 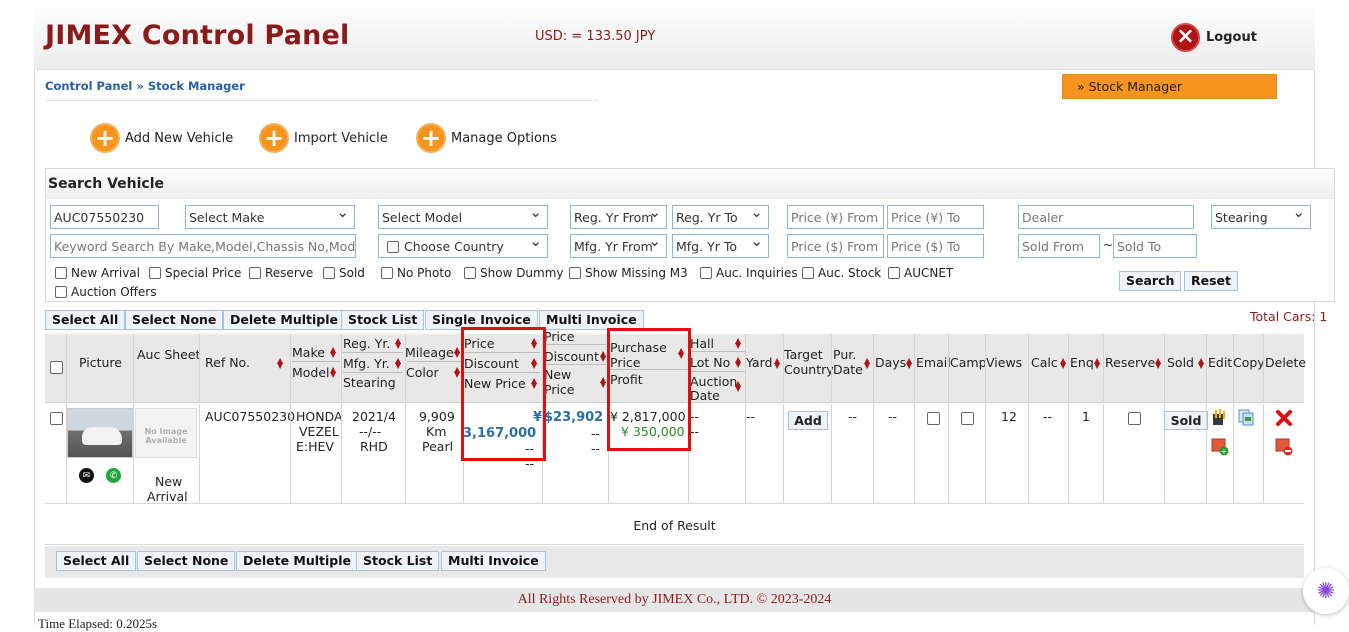 I want to click on reserve-checkbox, so click(x=1134, y=418).